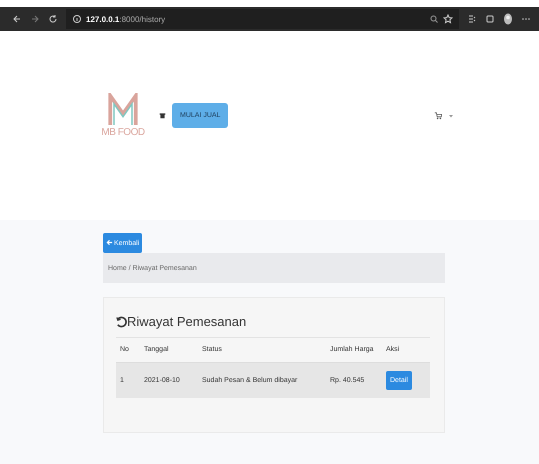  I want to click on star-icon, so click(448, 19).